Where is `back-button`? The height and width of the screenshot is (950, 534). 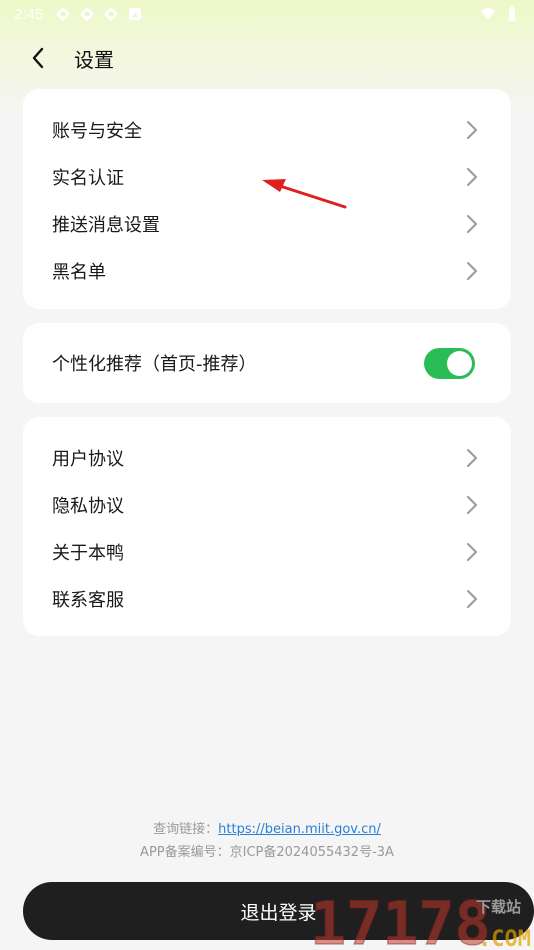
back-button is located at coordinates (38, 58).